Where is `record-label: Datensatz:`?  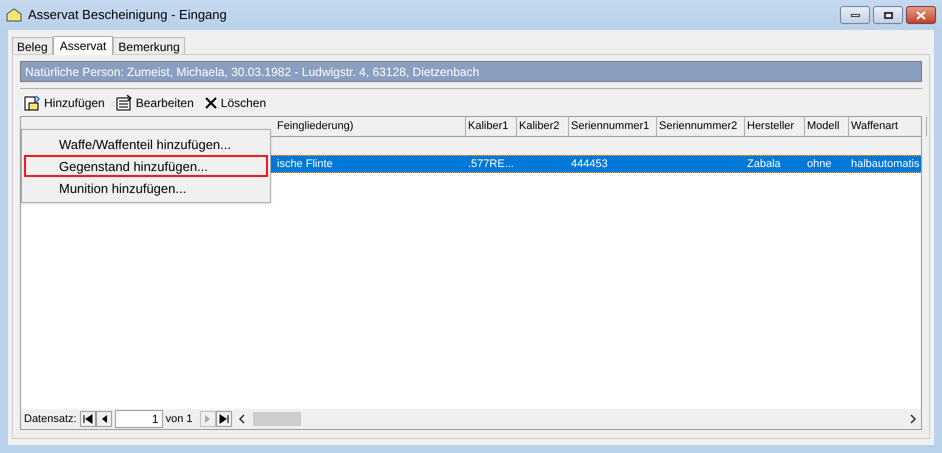 record-label: Datensatz: is located at coordinates (50, 419).